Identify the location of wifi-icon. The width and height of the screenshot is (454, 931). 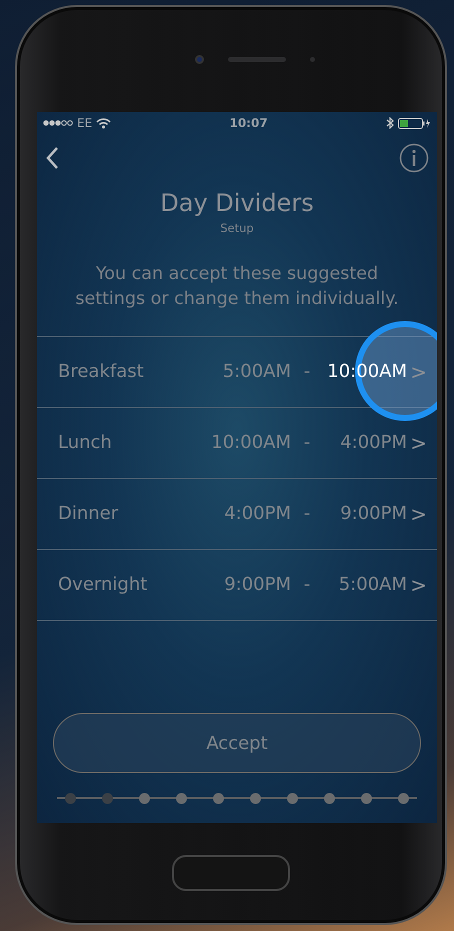
(104, 123).